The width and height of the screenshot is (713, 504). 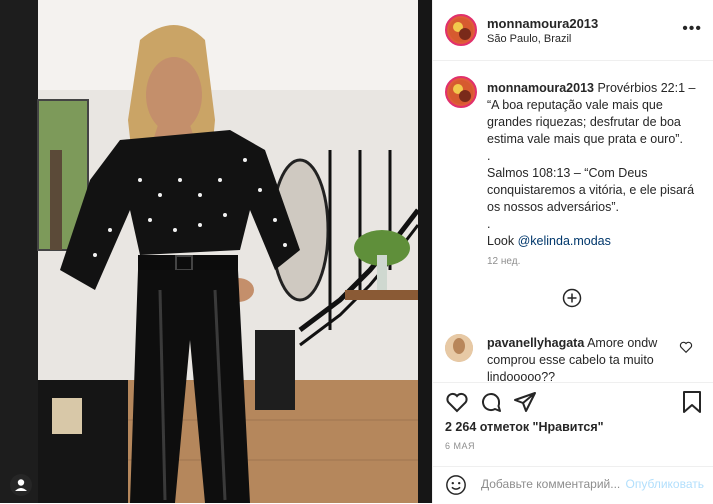 I want to click on header-text: monnamoura2013 São Paulo, Brazil, so click(x=542, y=30).